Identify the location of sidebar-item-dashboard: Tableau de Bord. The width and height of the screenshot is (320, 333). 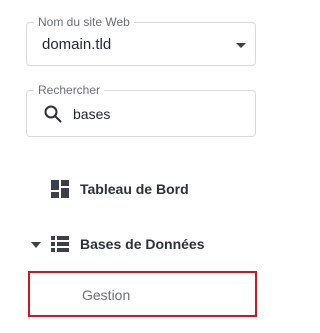
(149, 190).